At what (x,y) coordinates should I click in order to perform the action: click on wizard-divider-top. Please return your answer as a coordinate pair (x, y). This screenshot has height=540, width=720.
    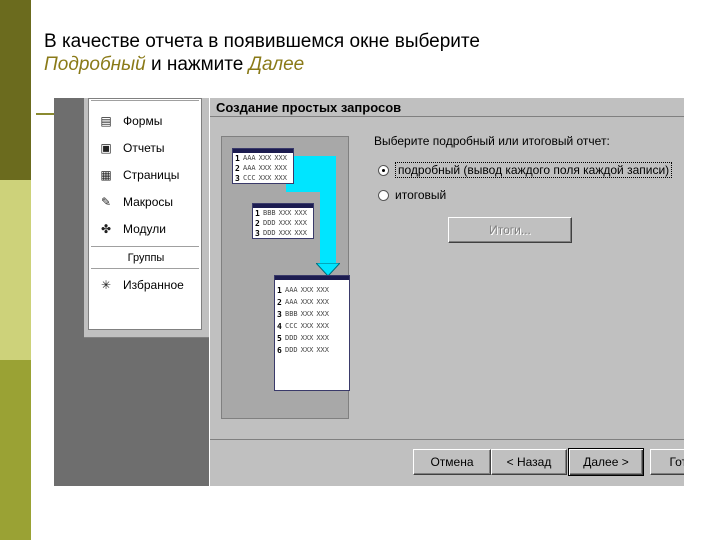
    Looking at the image, I should click on (447, 116).